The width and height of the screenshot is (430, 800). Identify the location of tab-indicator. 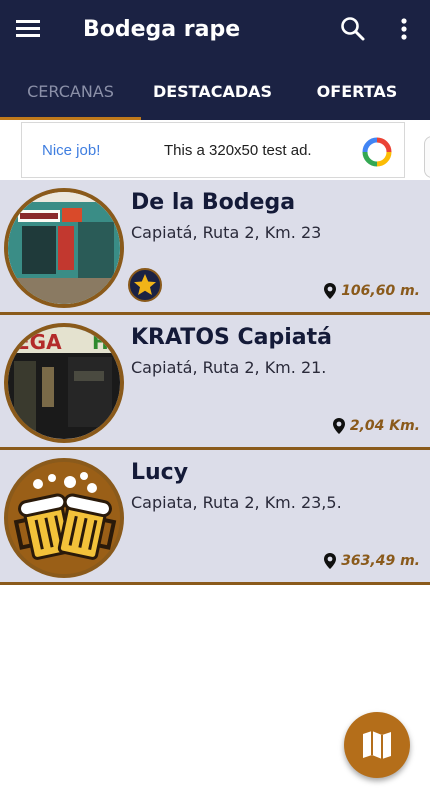
(70, 118).